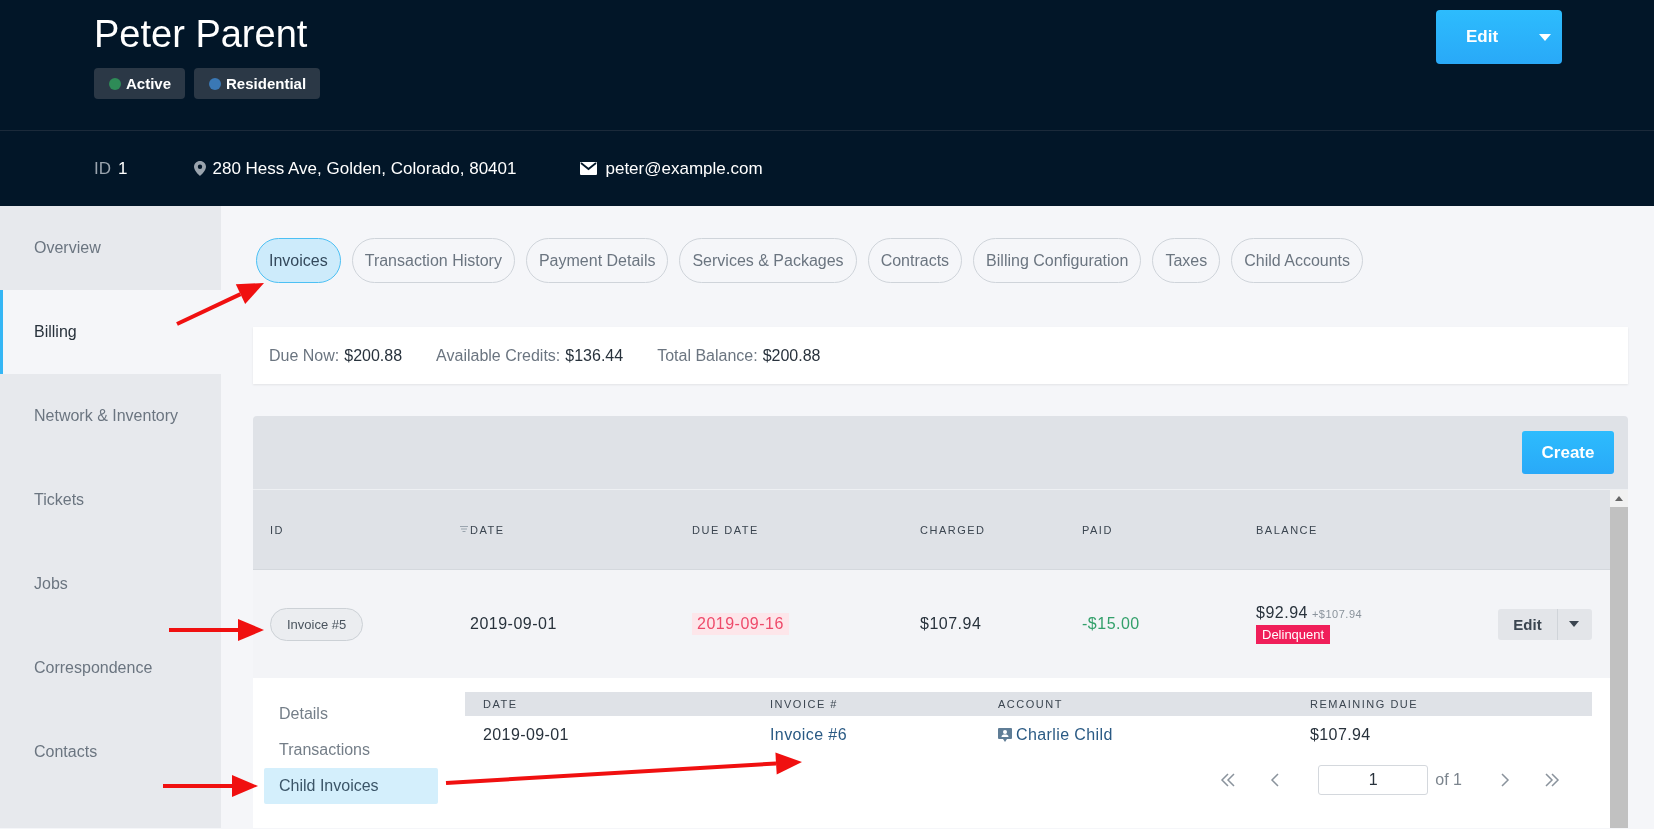  Describe the element at coordinates (1373, 780) in the screenshot. I see `page-input: 1` at that location.